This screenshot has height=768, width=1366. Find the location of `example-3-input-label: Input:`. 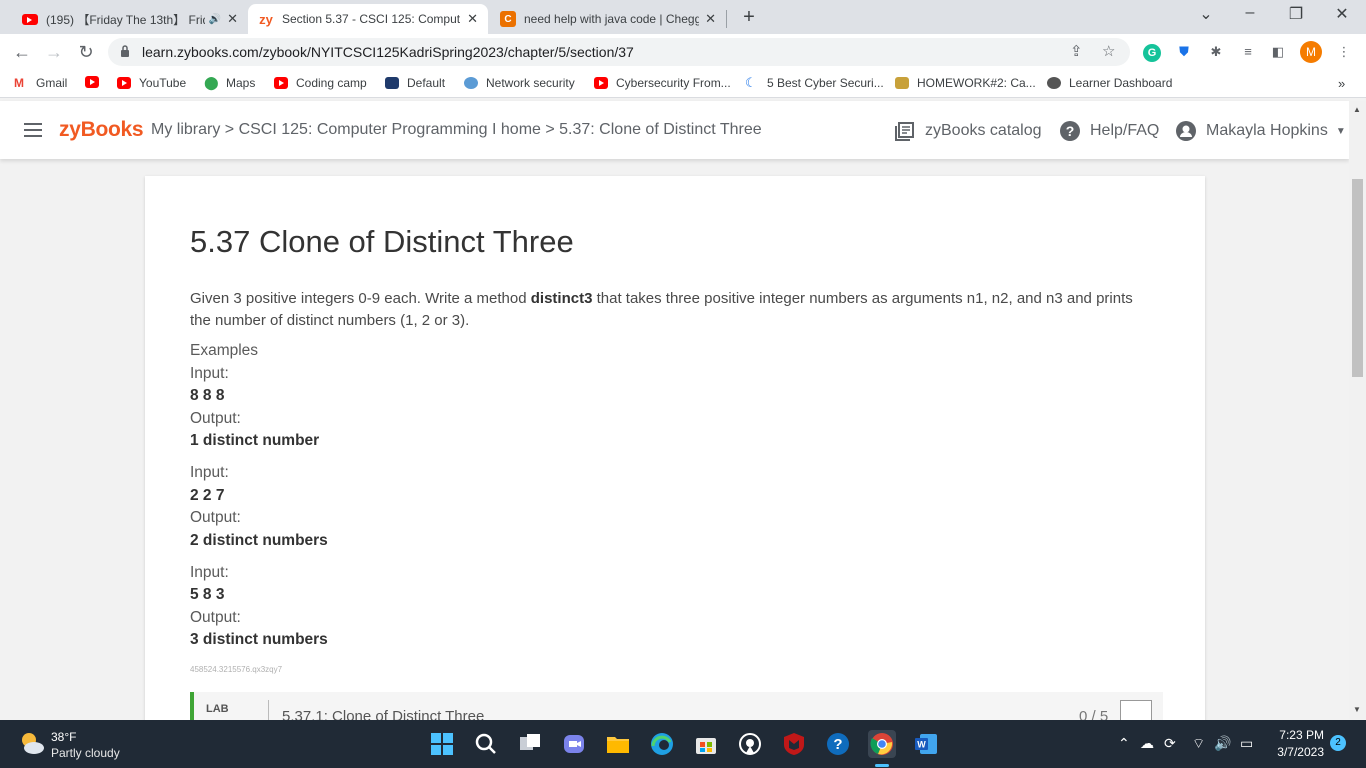

example-3-input-label: Input: is located at coordinates (209, 572).